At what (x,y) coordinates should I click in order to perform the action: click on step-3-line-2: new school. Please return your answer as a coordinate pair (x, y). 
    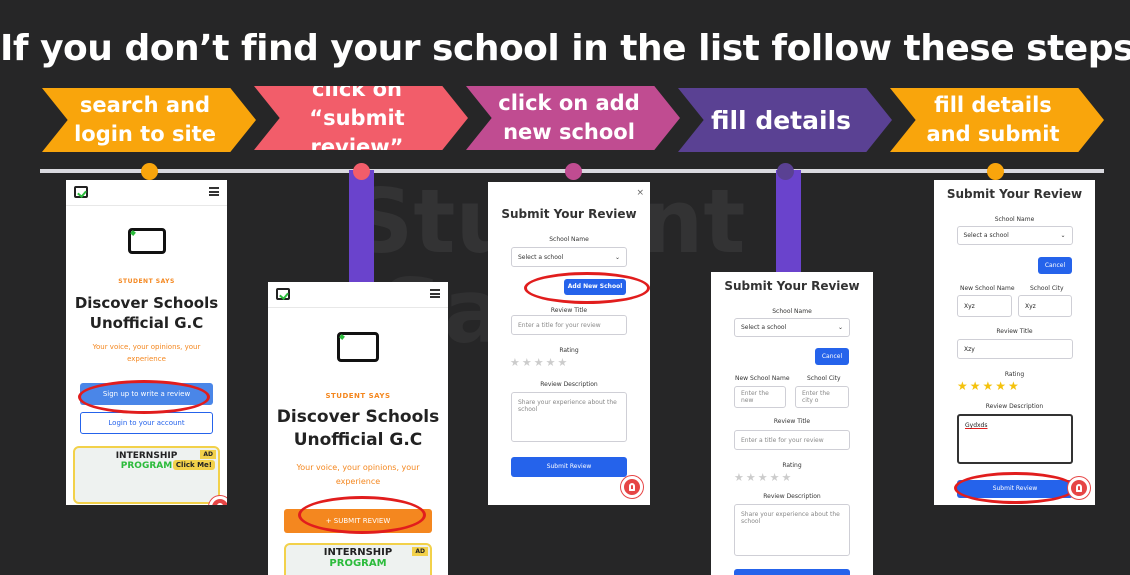
    Looking at the image, I should click on (569, 132).